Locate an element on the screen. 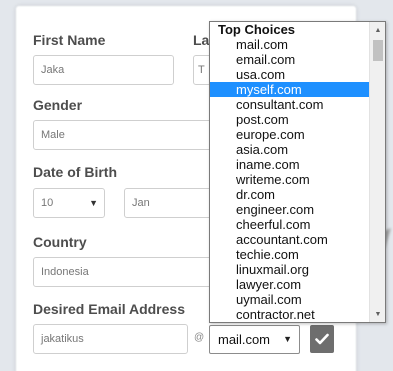  first-name-field: Jaka is located at coordinates (103, 70).